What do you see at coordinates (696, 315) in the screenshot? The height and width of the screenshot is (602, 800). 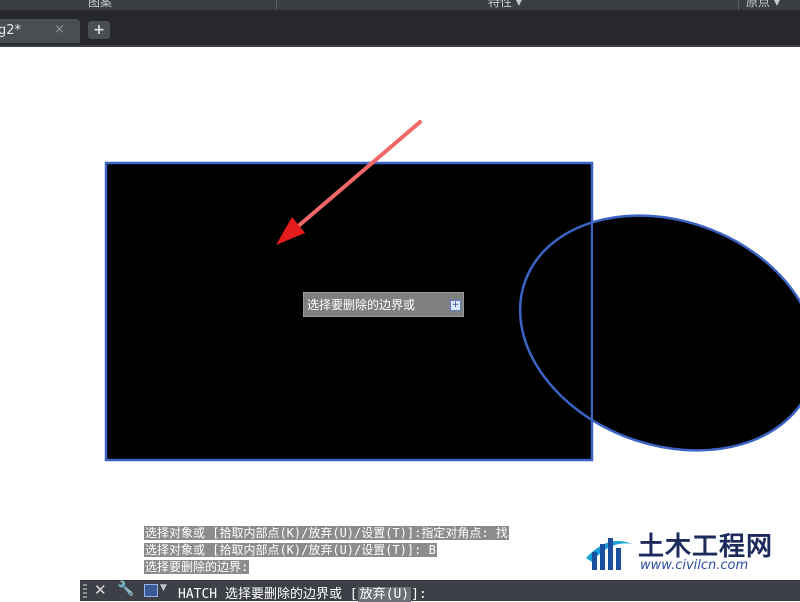 I see `hatched-ellipse-region` at bounding box center [696, 315].